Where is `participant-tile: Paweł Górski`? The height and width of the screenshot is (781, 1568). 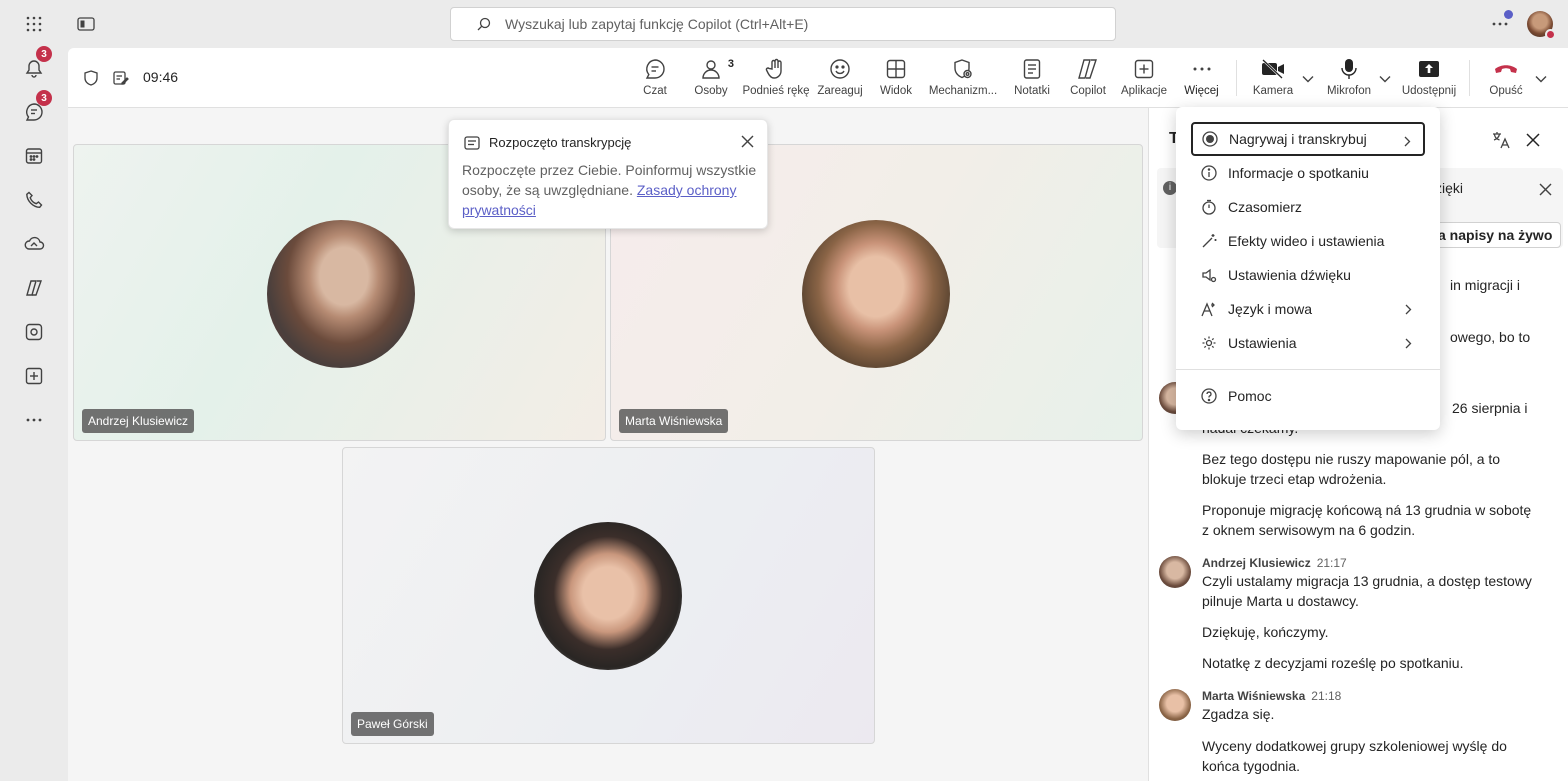
participant-tile: Paweł Górski is located at coordinates (608, 595).